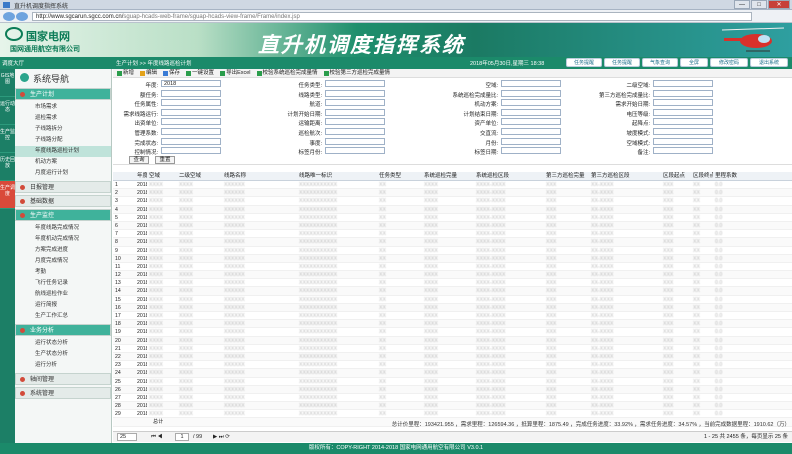 The width and height of the screenshot is (792, 454). Describe the element at coordinates (622, 62) in the screenshot. I see `reminder-button-2: 任务提醒` at that location.